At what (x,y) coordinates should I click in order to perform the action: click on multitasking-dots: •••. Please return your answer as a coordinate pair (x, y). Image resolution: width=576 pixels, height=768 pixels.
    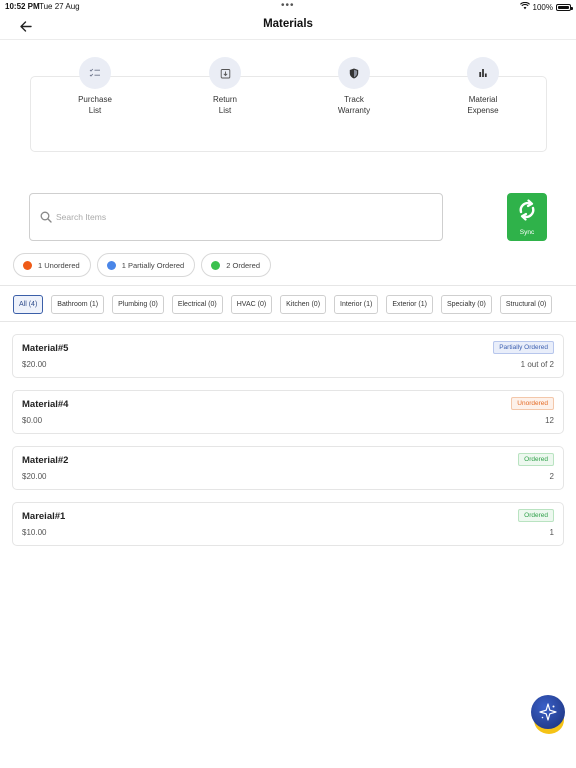
    Looking at the image, I should click on (288, 5).